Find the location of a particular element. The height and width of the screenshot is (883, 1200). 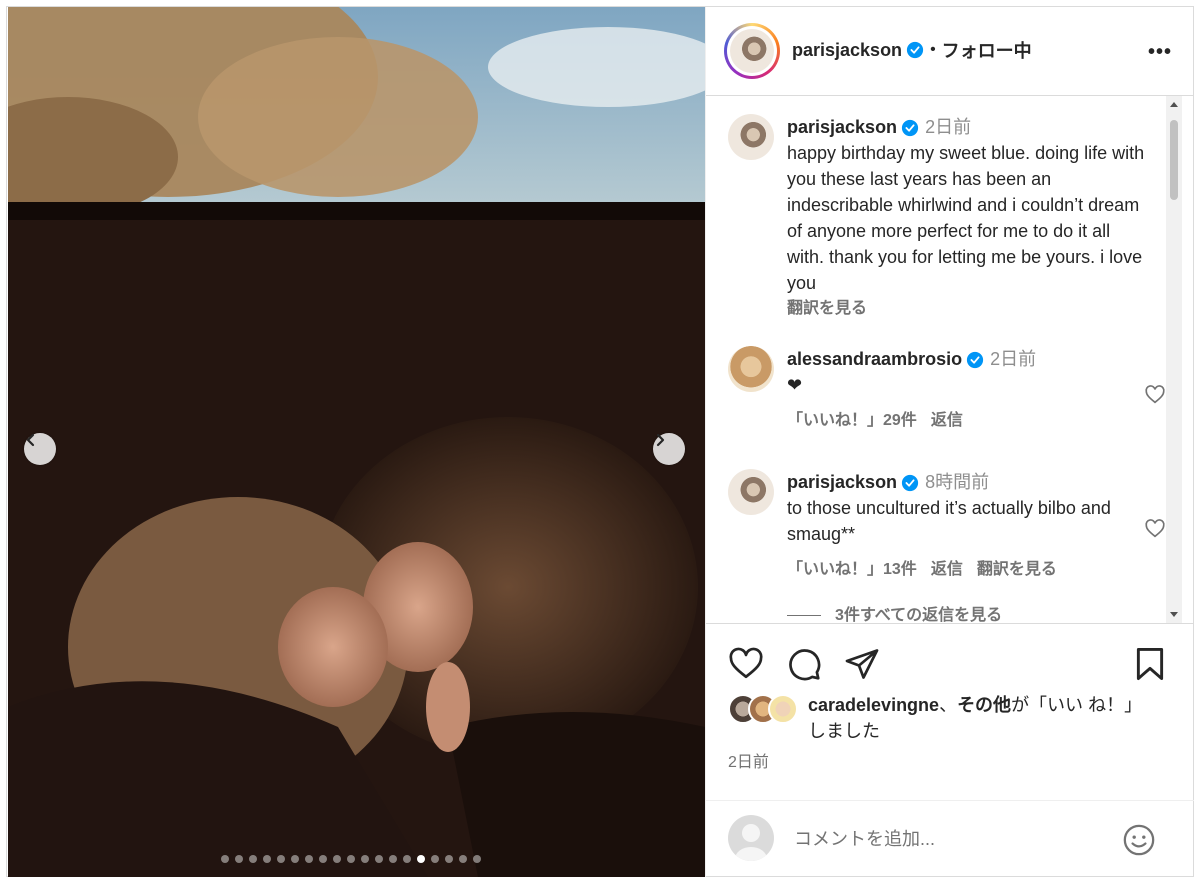

comment-username: alessandraambrosio is located at coordinates (874, 359).